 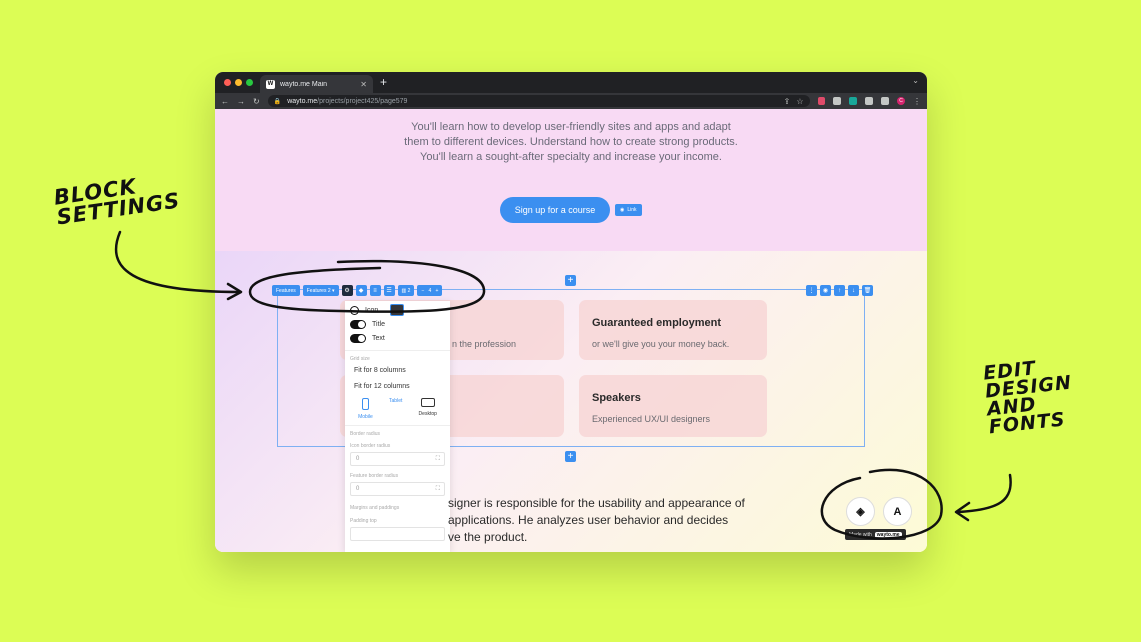 I want to click on browser-tab: W wayto.me Main ✕, so click(x=316, y=84).